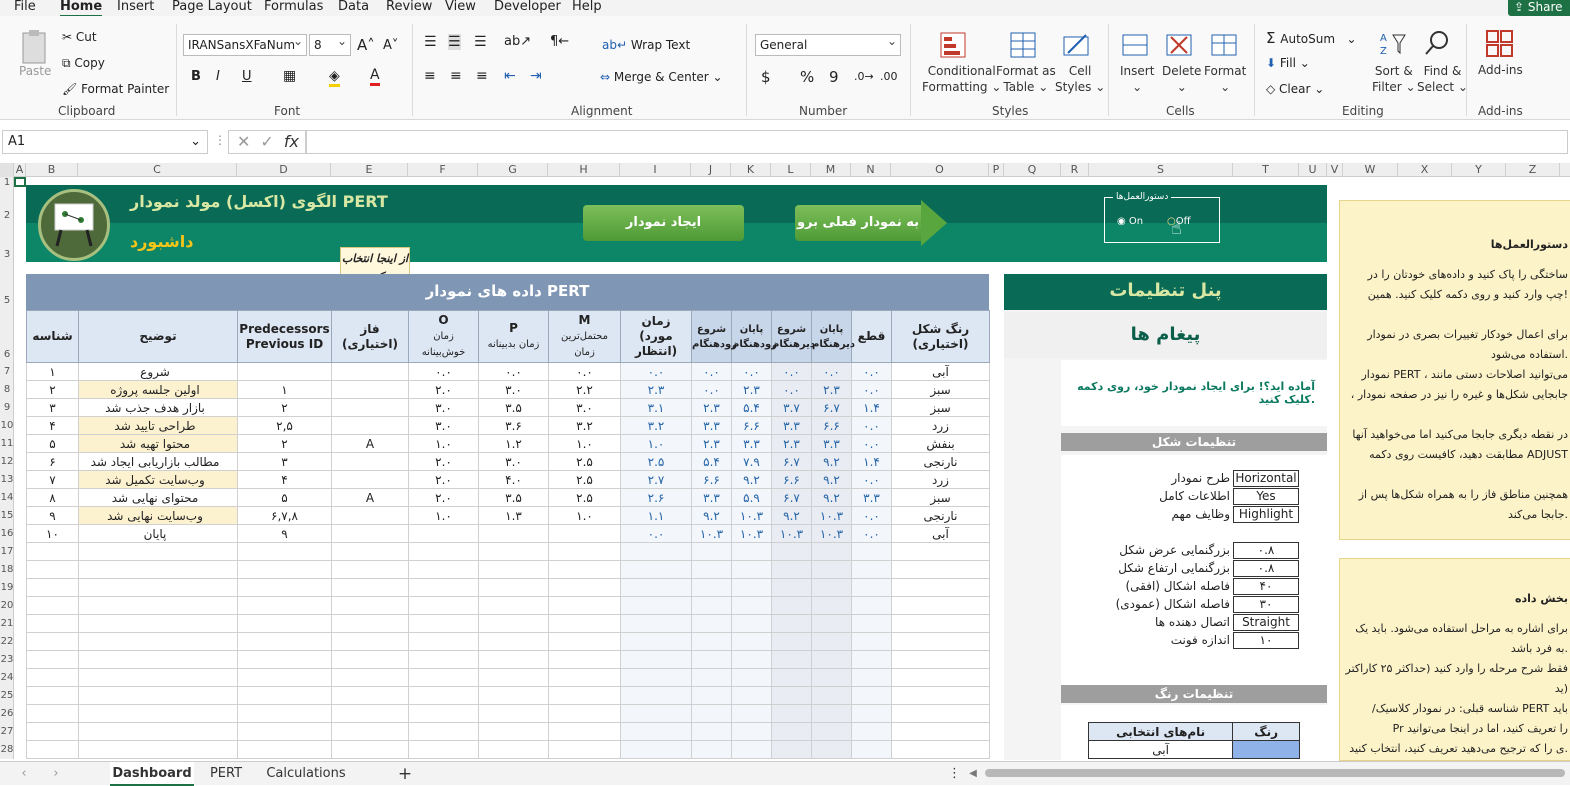 This screenshot has height=786, width=1570. I want to click on cell-early-start: ۶.۶, so click(711, 479).